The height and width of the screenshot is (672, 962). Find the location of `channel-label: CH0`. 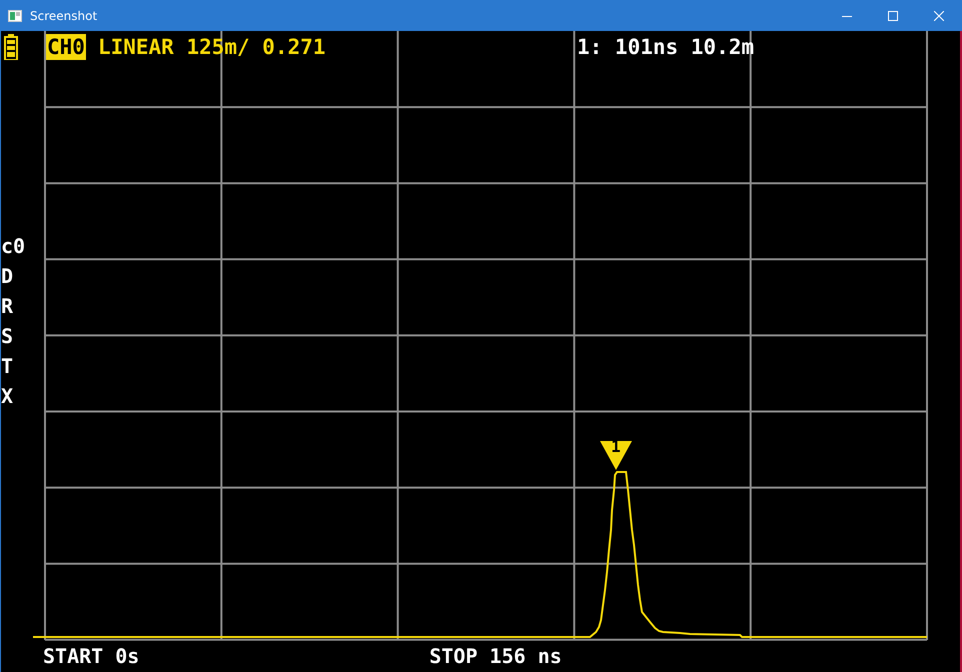

channel-label: CH0 is located at coordinates (66, 47).